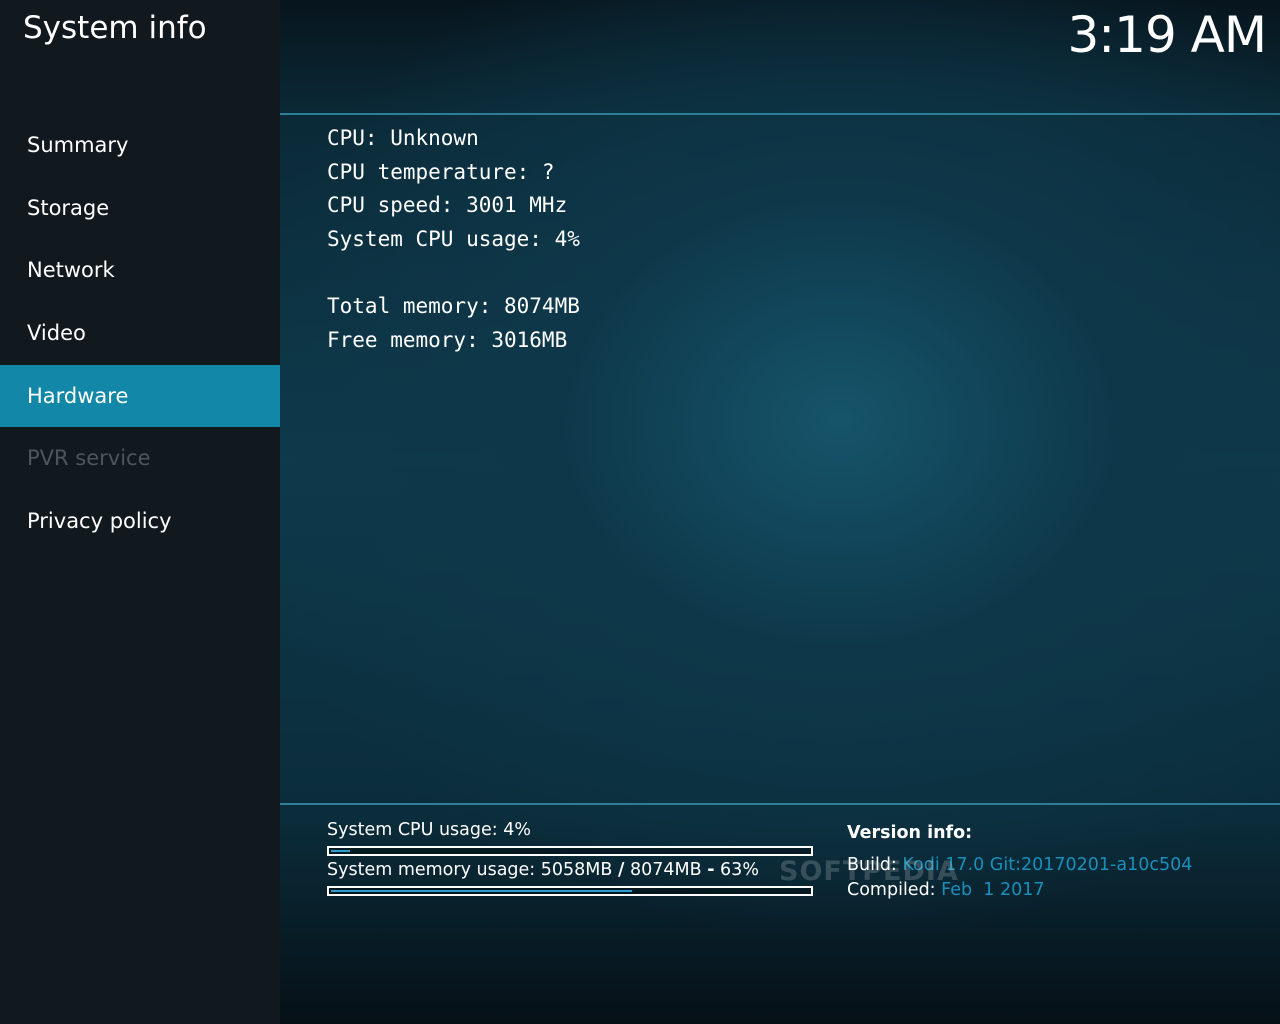 The image size is (1280, 1024). Describe the element at coordinates (453, 305) in the screenshot. I see `total-memory: Total memory: 8074MB` at that location.